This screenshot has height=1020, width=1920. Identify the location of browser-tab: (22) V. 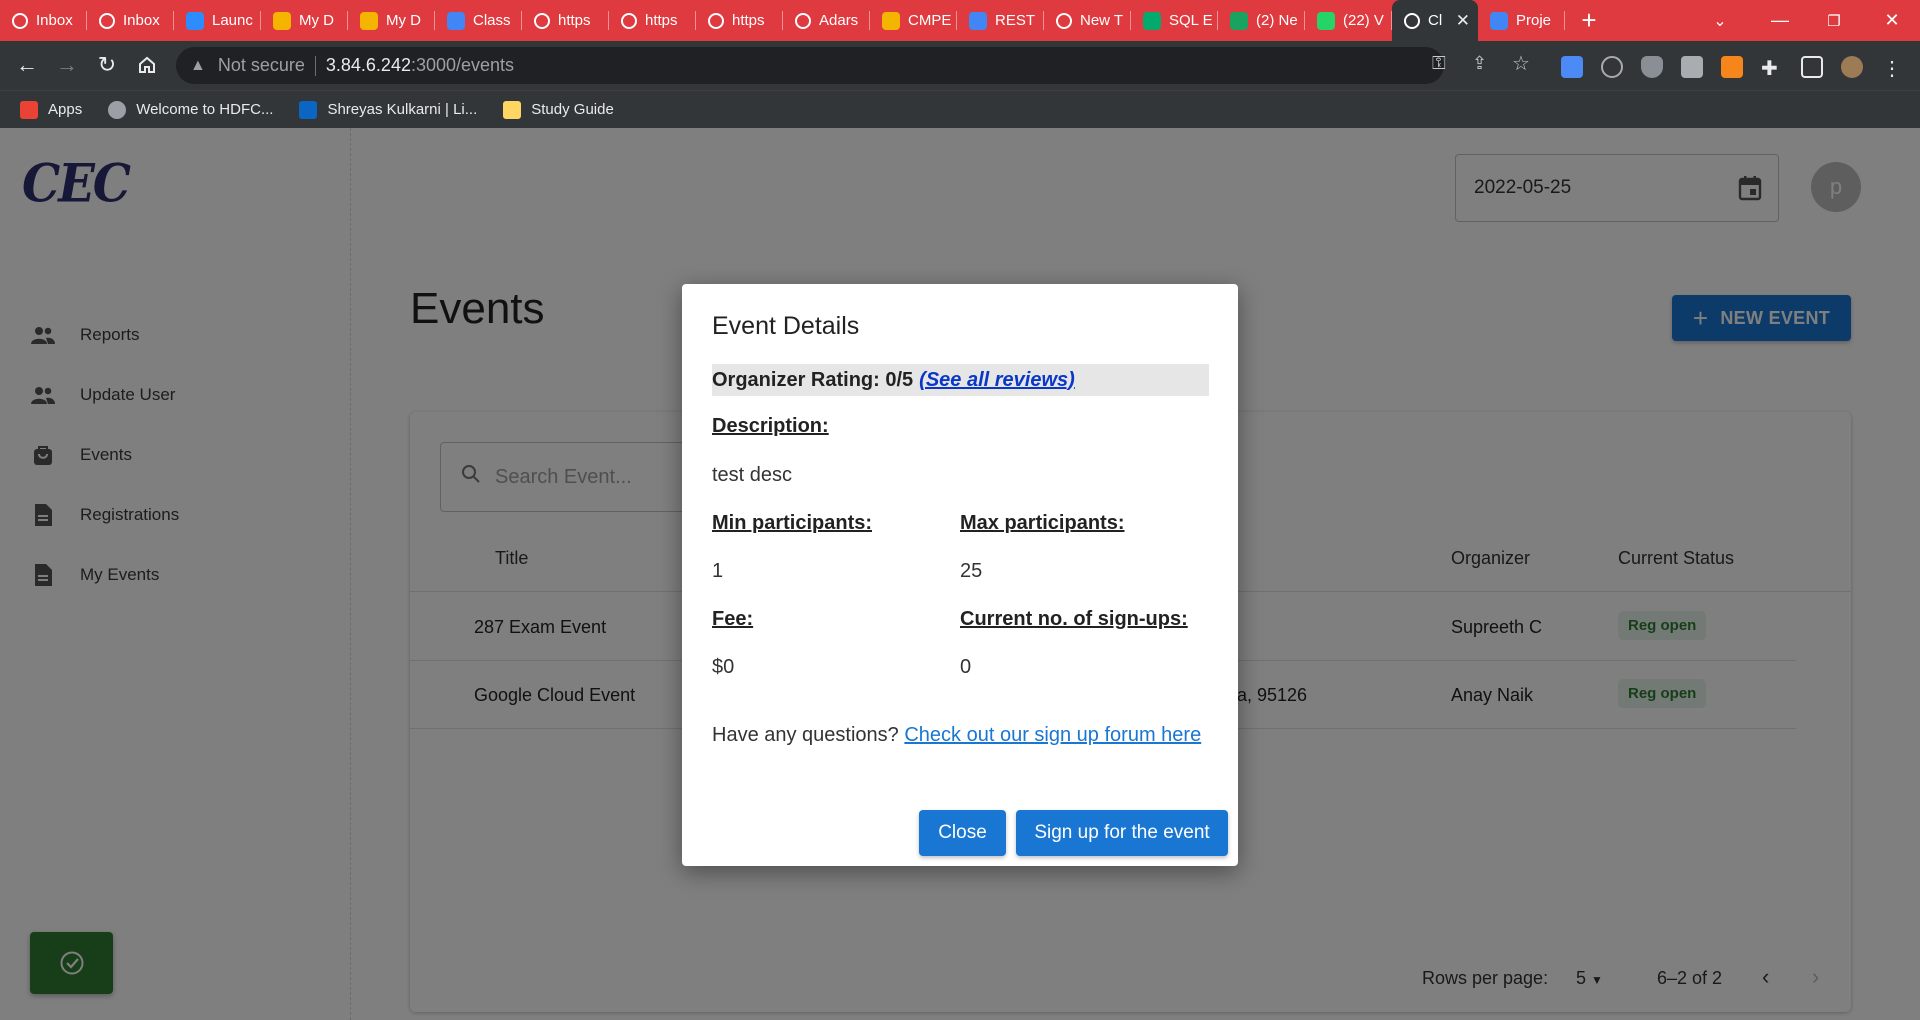
(1348, 20).